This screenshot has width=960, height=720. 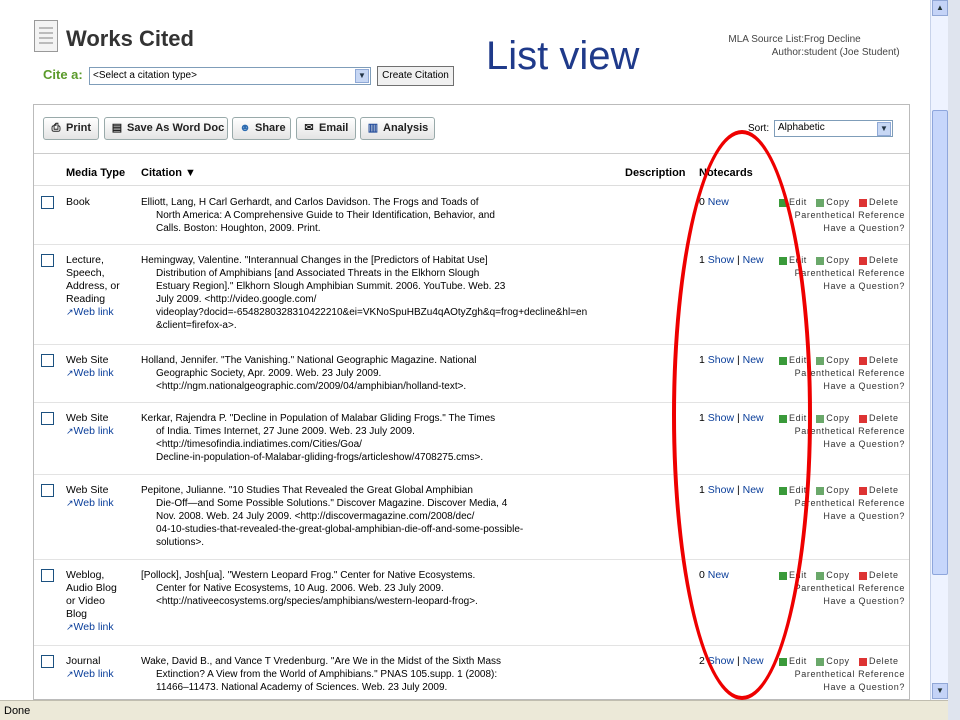 I want to click on create-citation-button: Create Citation, so click(x=415, y=76).